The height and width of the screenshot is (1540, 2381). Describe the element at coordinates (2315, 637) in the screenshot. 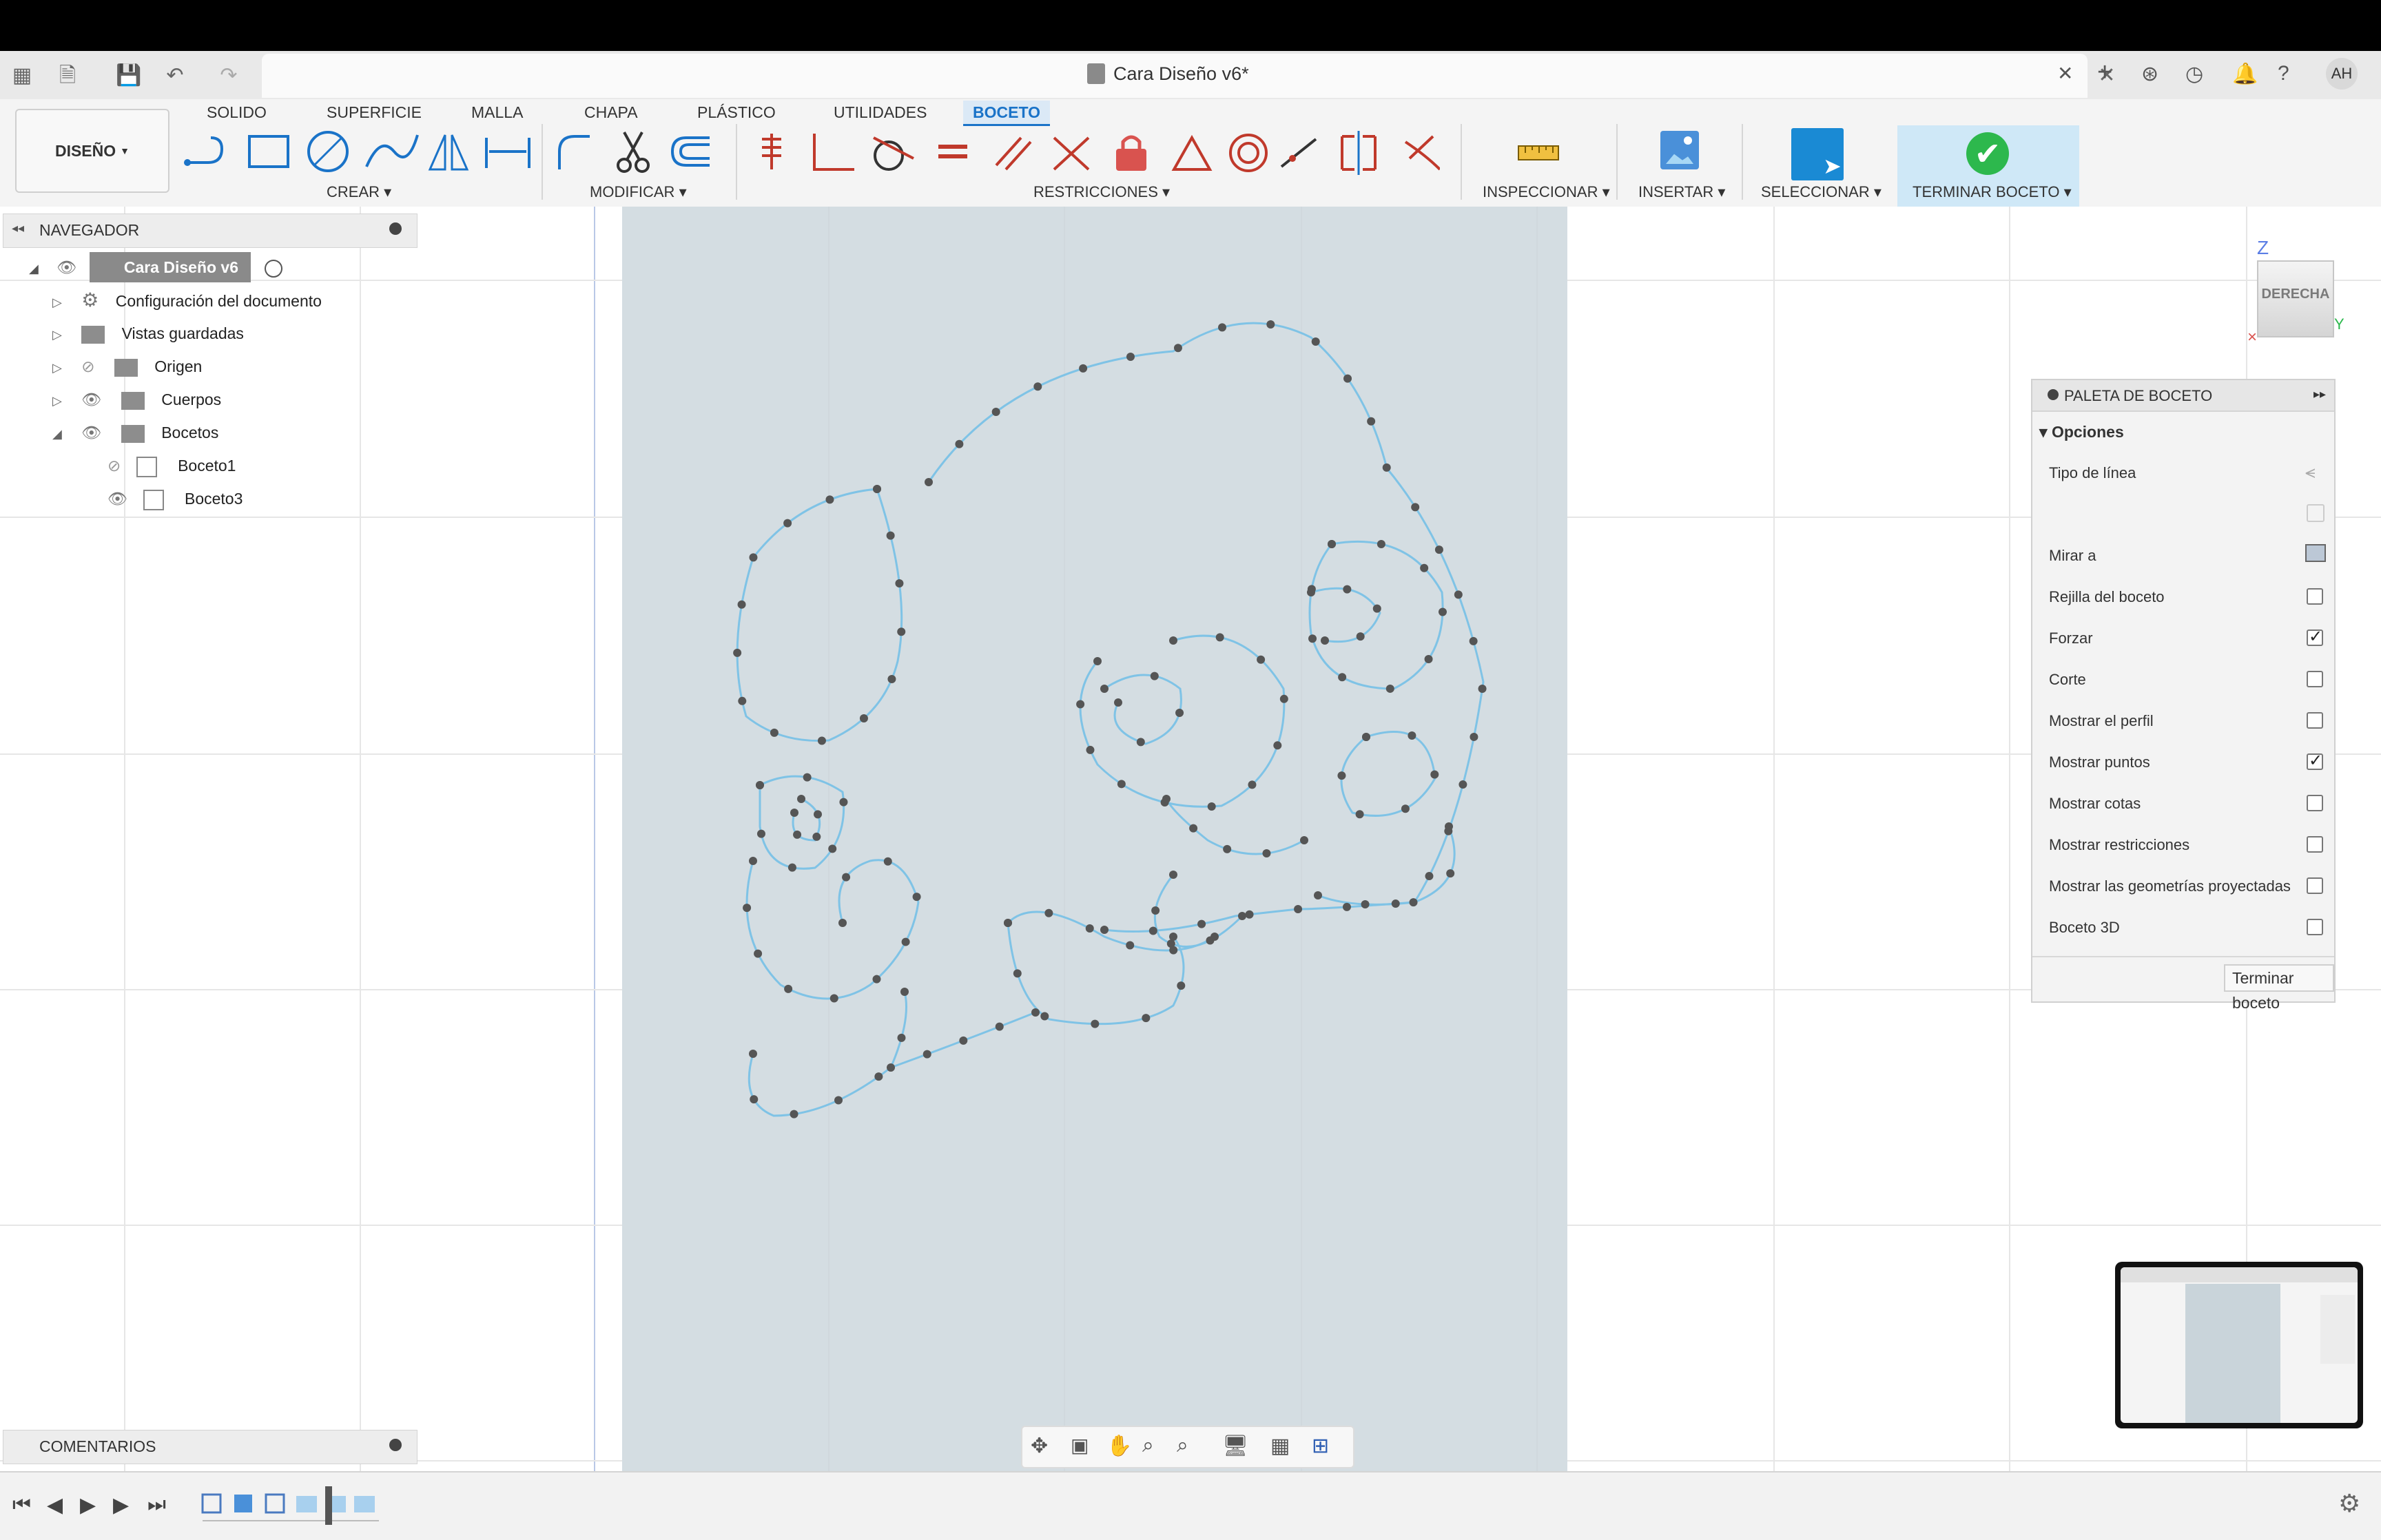

I see `snap-checkbox` at that location.